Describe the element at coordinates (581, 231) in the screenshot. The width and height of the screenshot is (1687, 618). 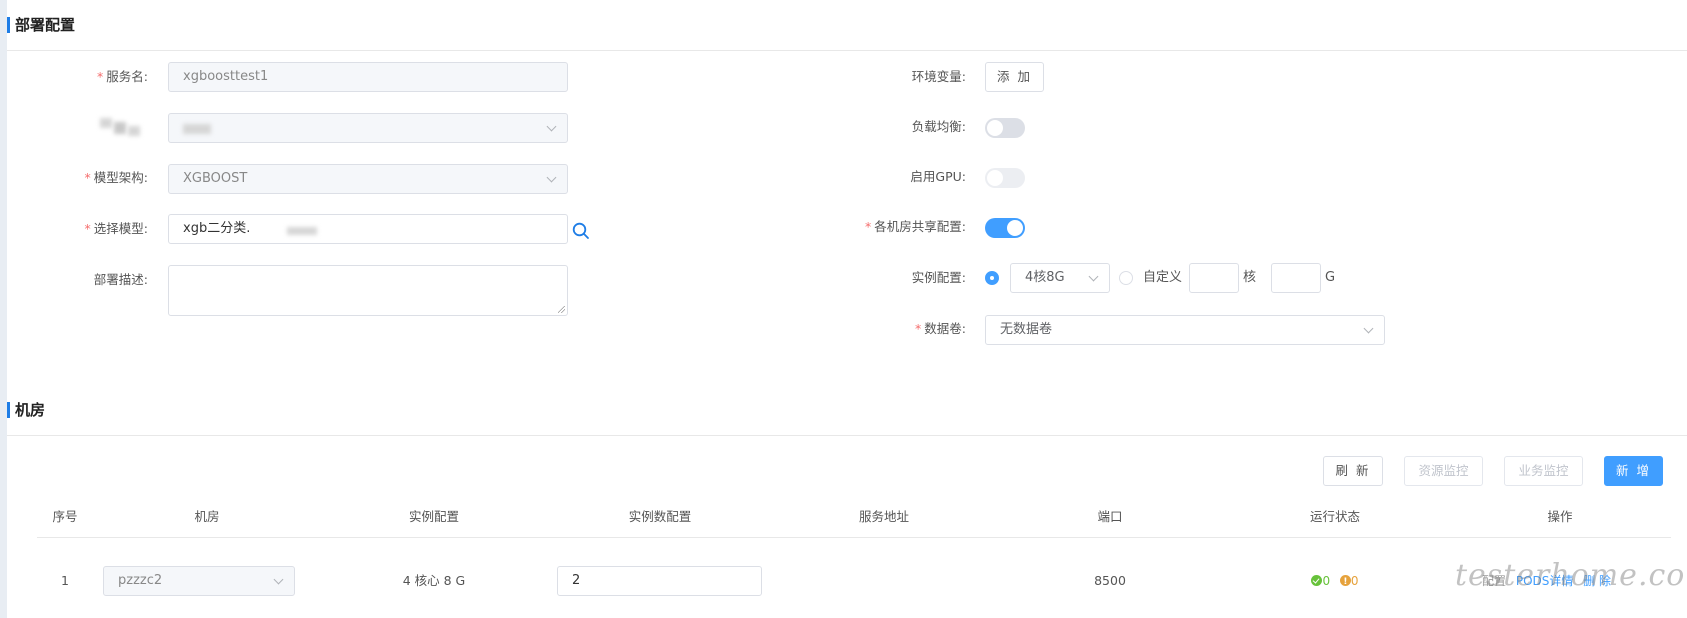
I see `search-icon` at that location.